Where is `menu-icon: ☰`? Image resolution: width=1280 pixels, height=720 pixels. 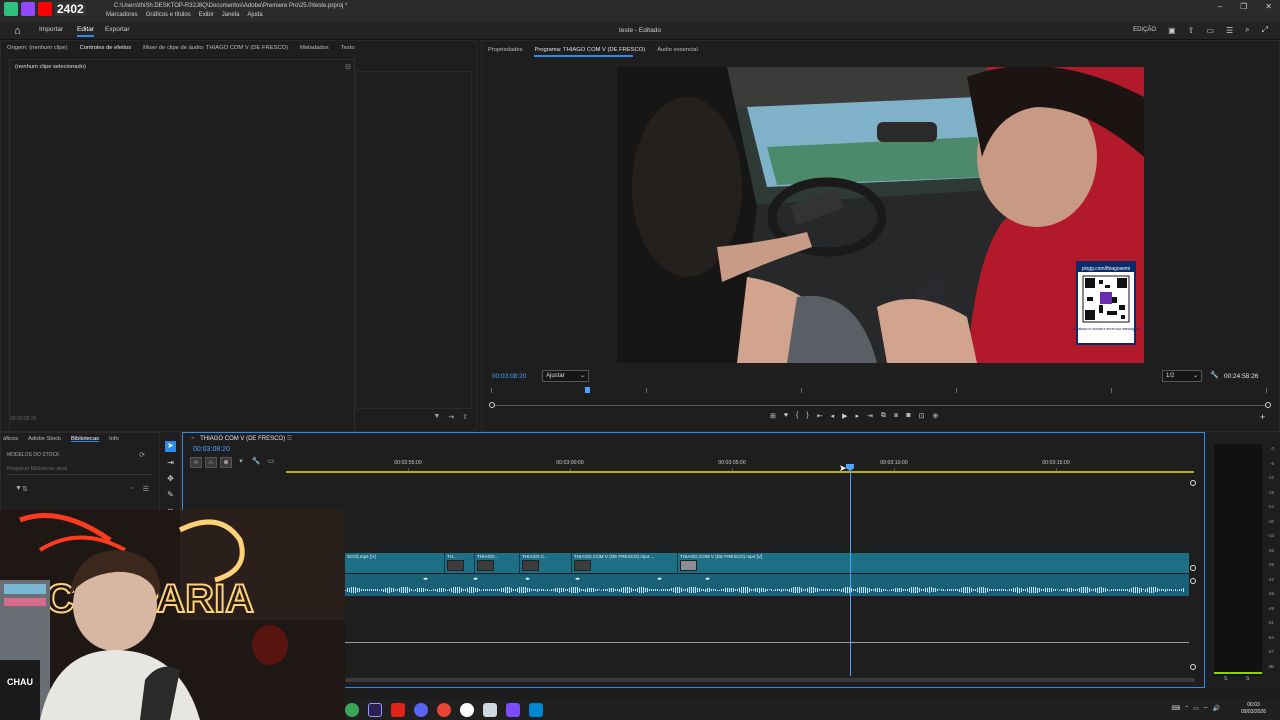
menu-icon: ☰ is located at coordinates (1229, 30).